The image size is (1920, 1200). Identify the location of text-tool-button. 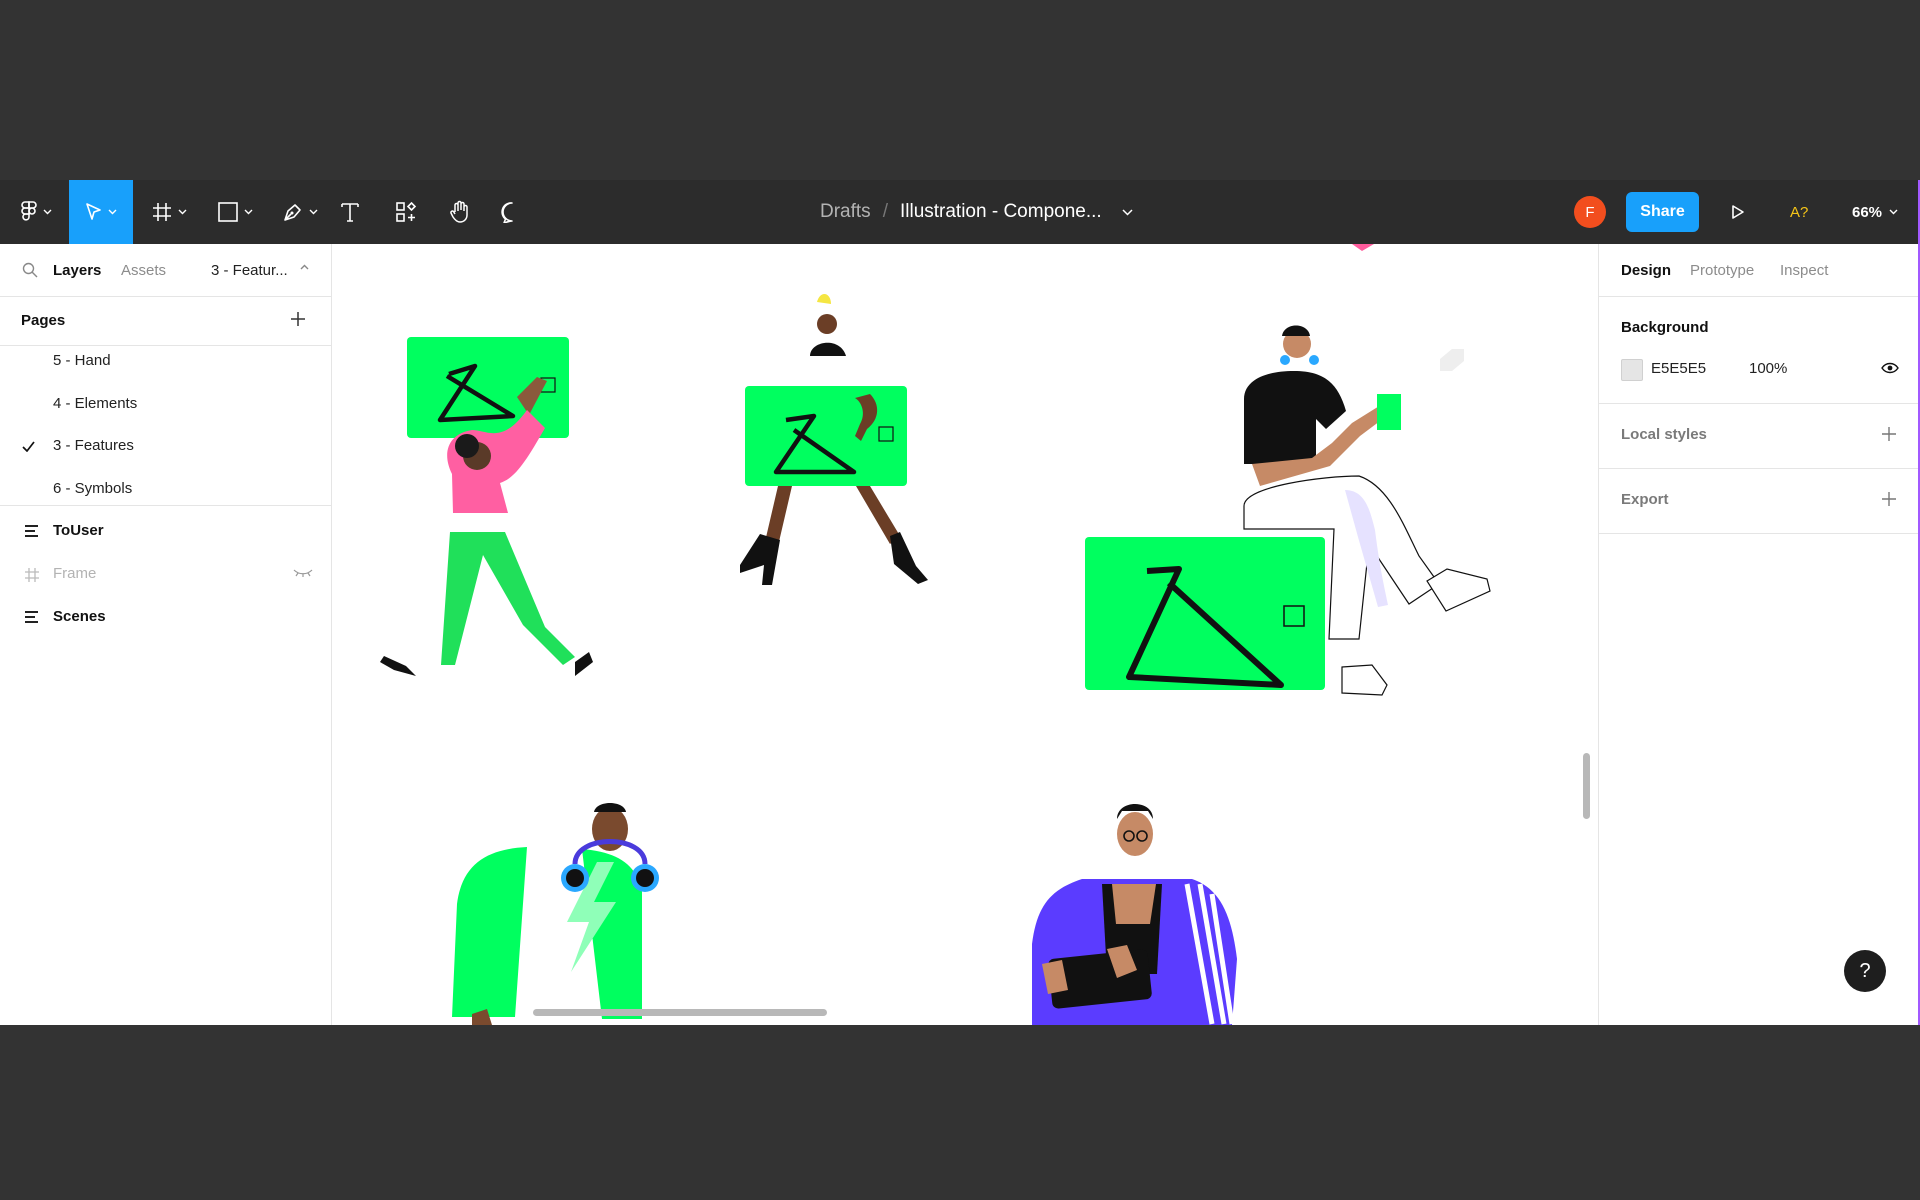
(350, 212).